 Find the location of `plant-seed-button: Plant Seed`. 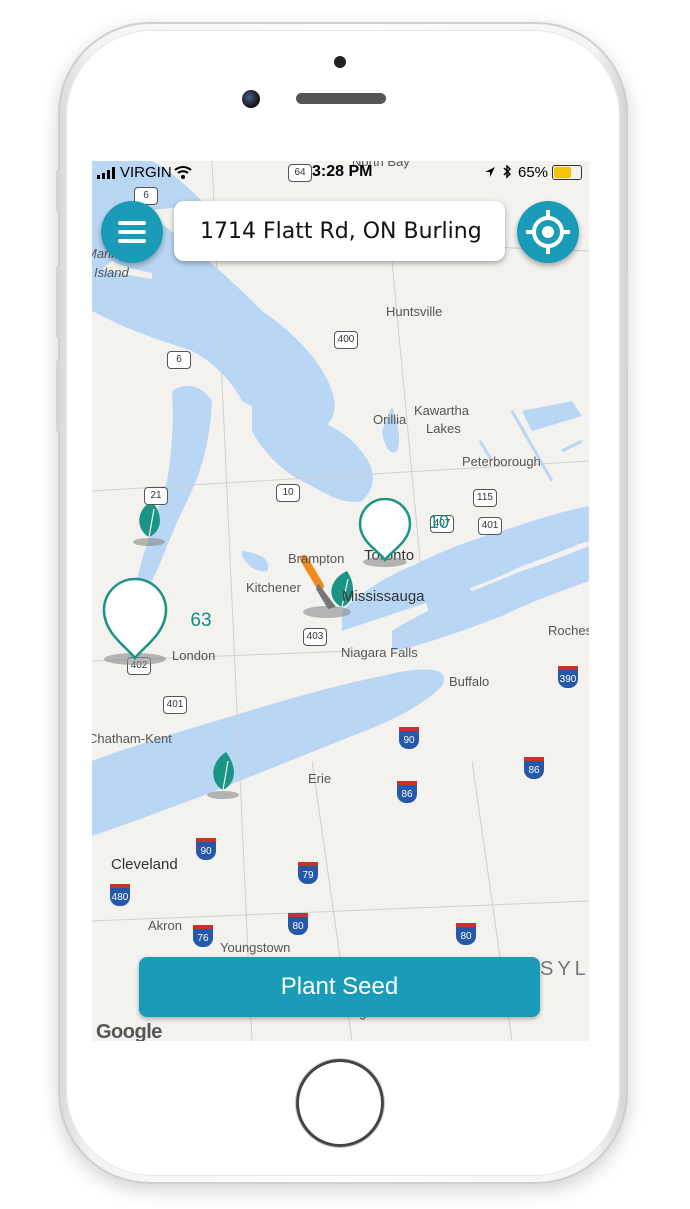

plant-seed-button: Plant Seed is located at coordinates (339, 987).